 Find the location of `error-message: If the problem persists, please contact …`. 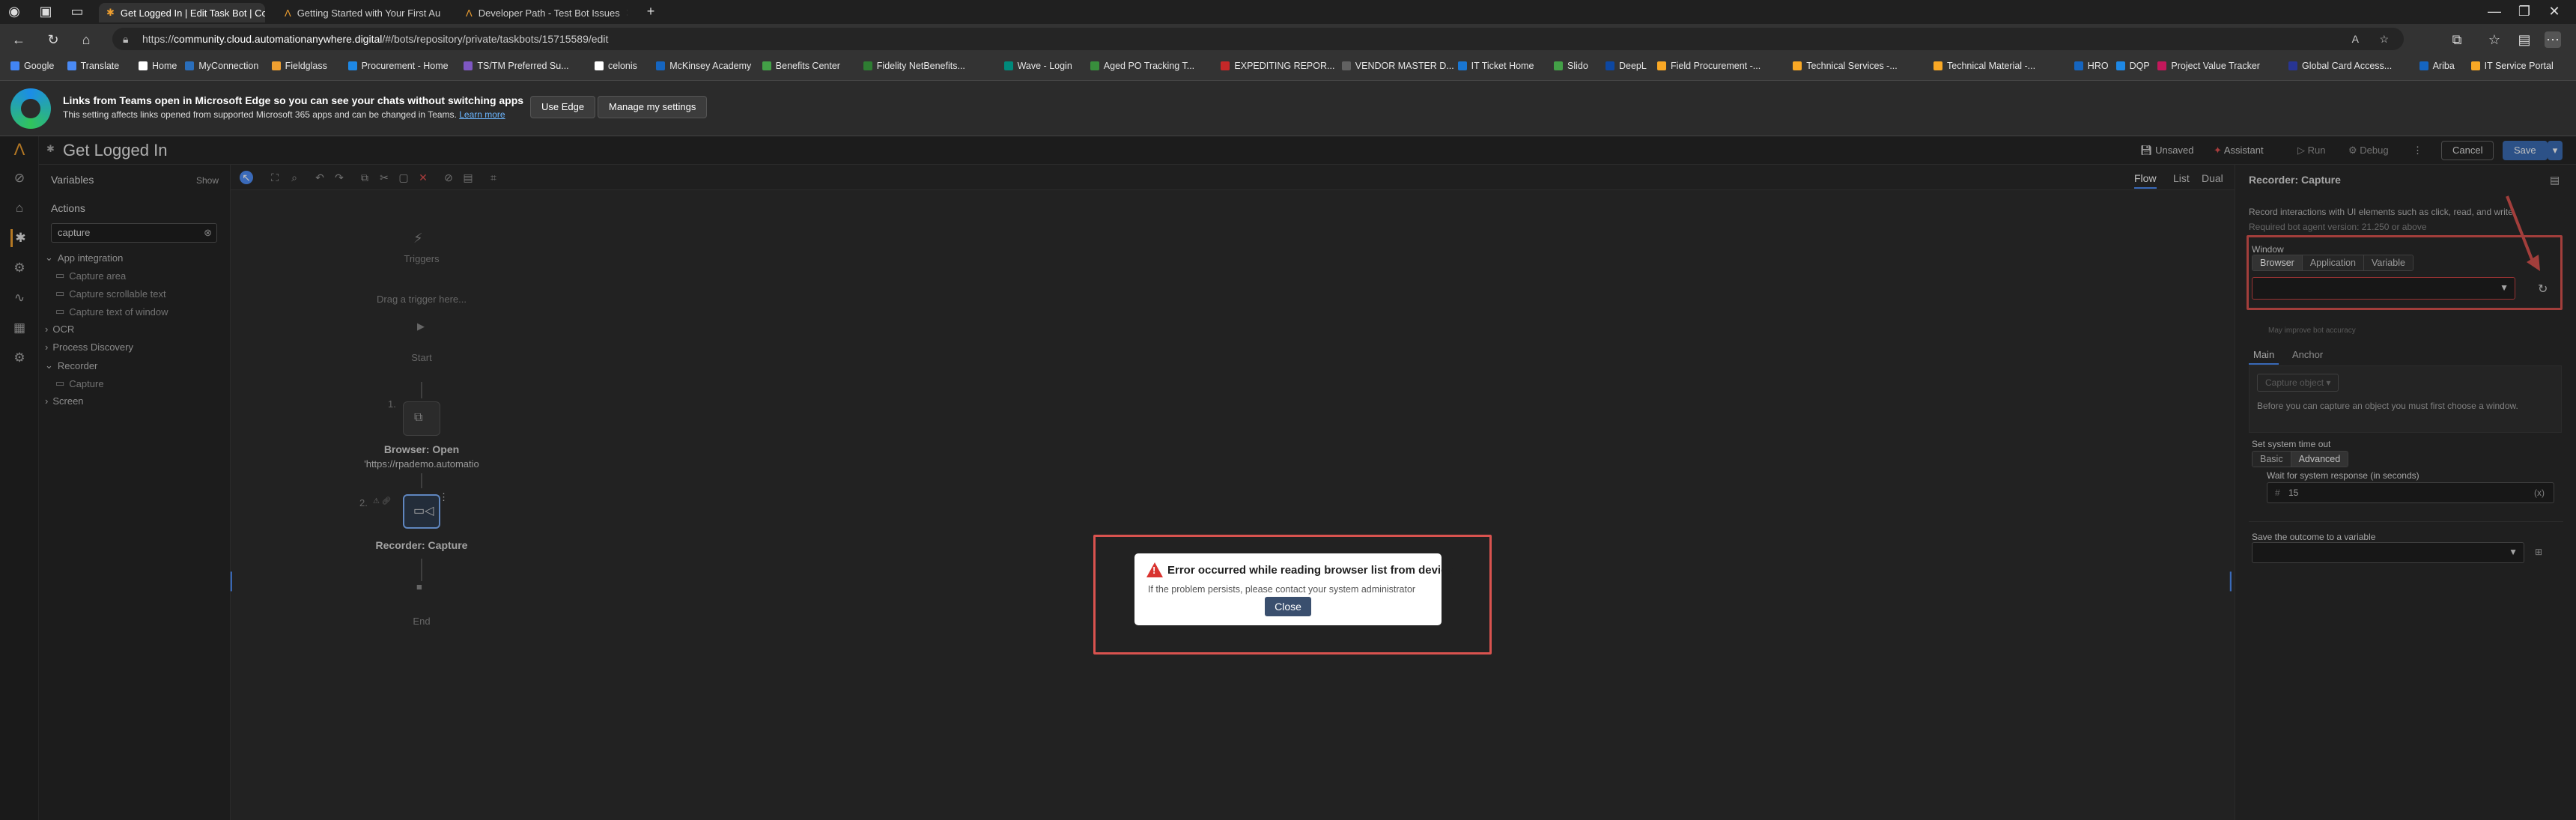

error-message: If the problem persists, please contact … is located at coordinates (1282, 589).